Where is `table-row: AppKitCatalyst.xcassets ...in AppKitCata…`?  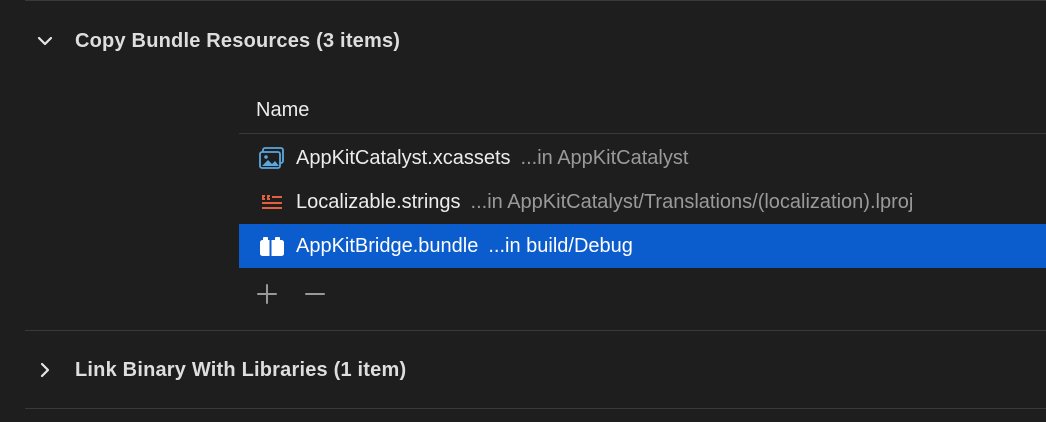 table-row: AppKitCatalyst.xcassets ...in AppKitCata… is located at coordinates (642, 158).